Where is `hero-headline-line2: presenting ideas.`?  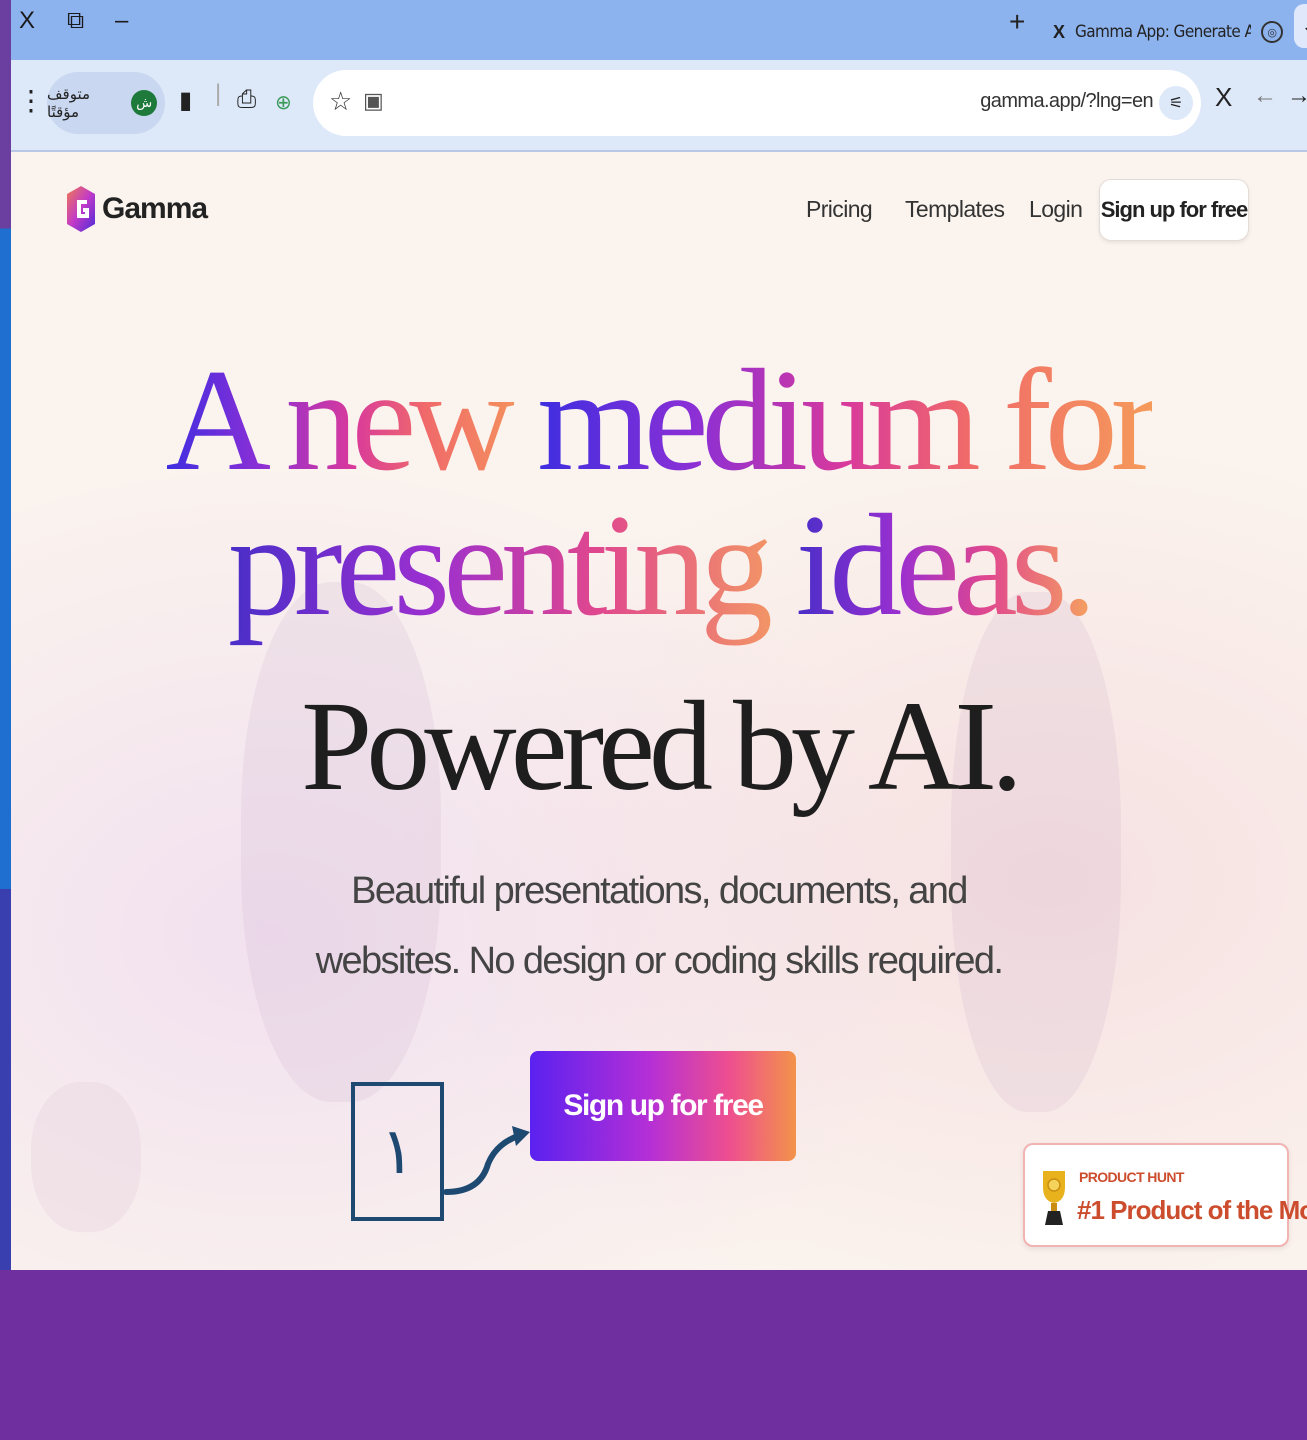 hero-headline-line2: presenting ideas. is located at coordinates (659, 565).